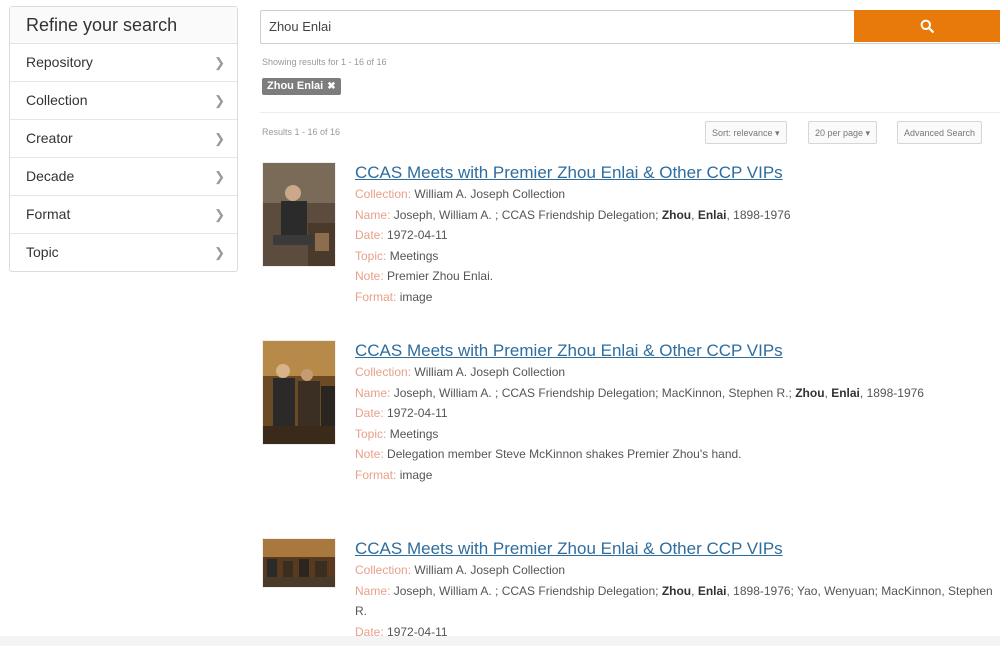 This screenshot has width=1000, height=646. Describe the element at coordinates (324, 62) in the screenshot. I see `showing-results-text: Showing results for 1 - 16 of 16` at that location.